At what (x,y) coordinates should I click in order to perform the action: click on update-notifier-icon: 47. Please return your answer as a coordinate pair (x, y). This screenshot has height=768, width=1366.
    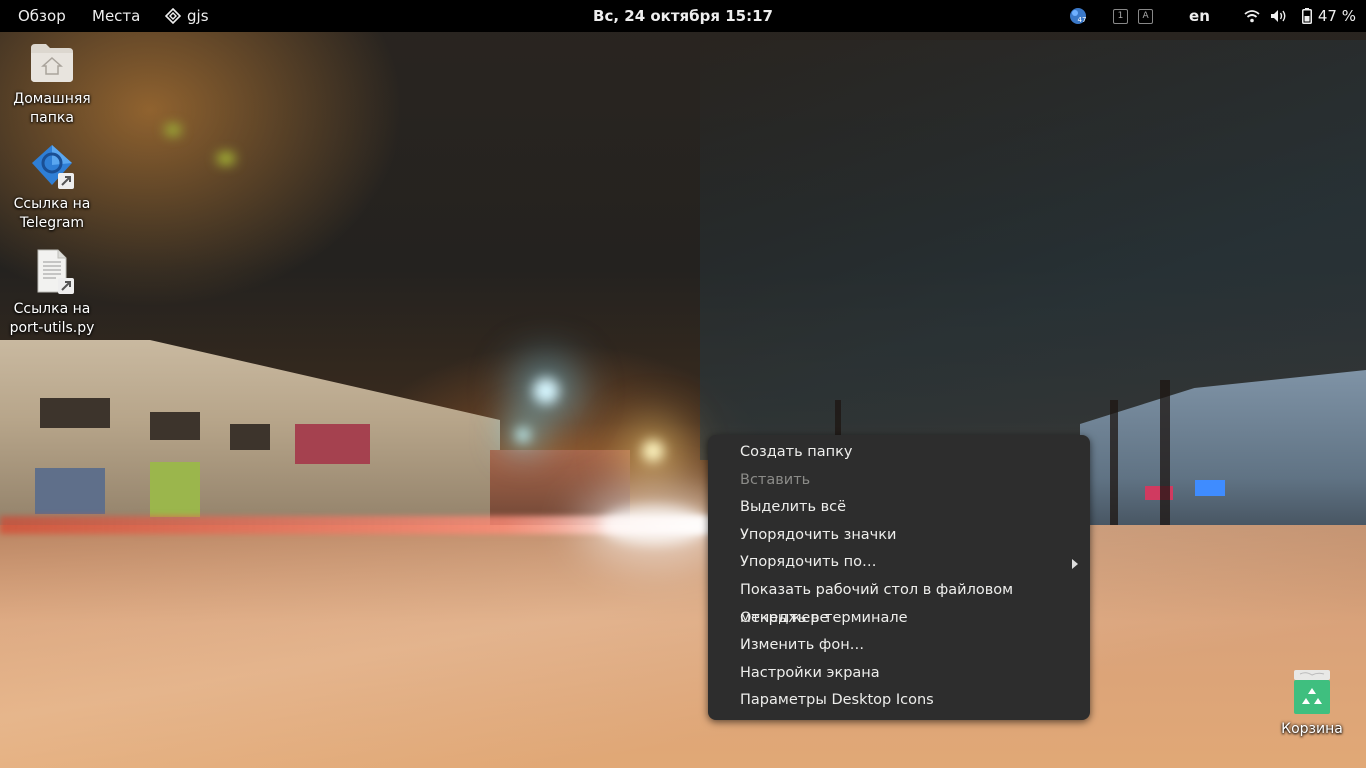
    Looking at the image, I should click on (1078, 16).